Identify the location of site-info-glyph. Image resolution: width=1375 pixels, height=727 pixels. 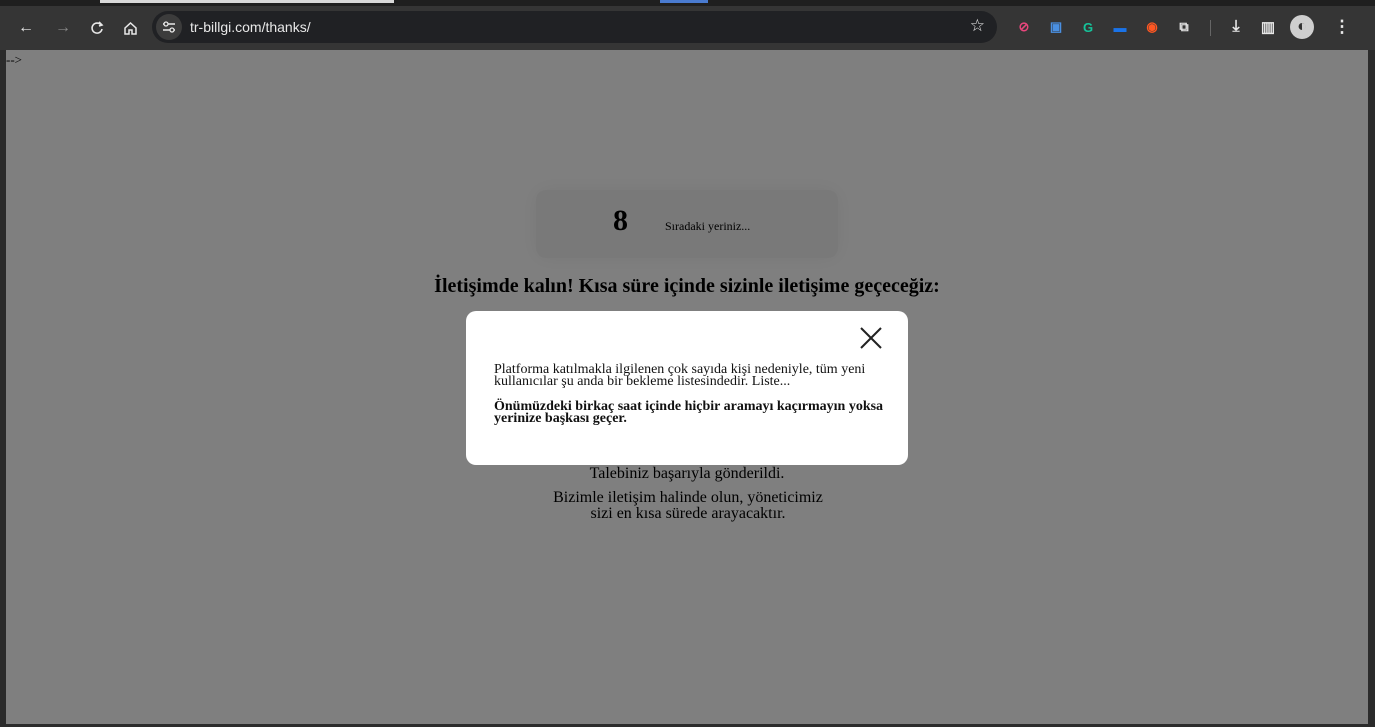
(169, 27).